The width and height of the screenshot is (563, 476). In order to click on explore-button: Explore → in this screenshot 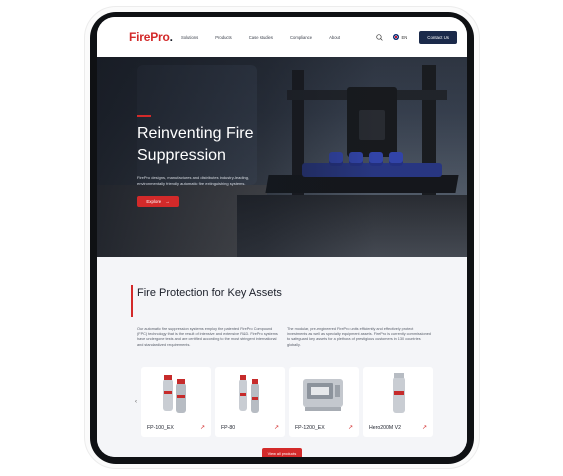, I will do `click(158, 201)`.